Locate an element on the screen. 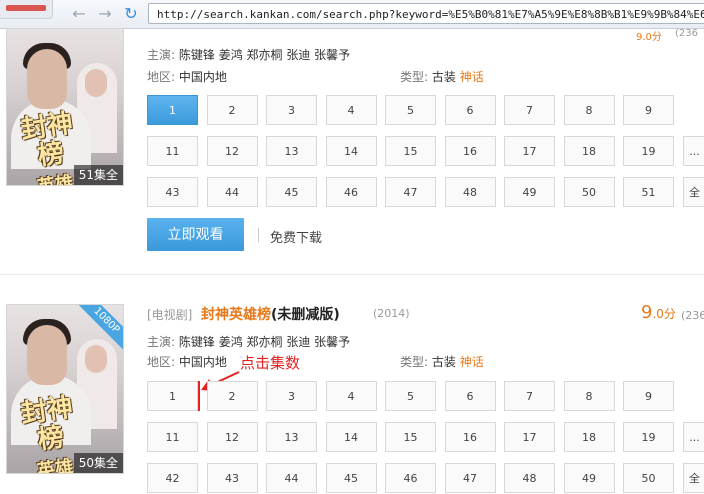 The image size is (704, 494). episode-button-51: 51 is located at coordinates (648, 192).